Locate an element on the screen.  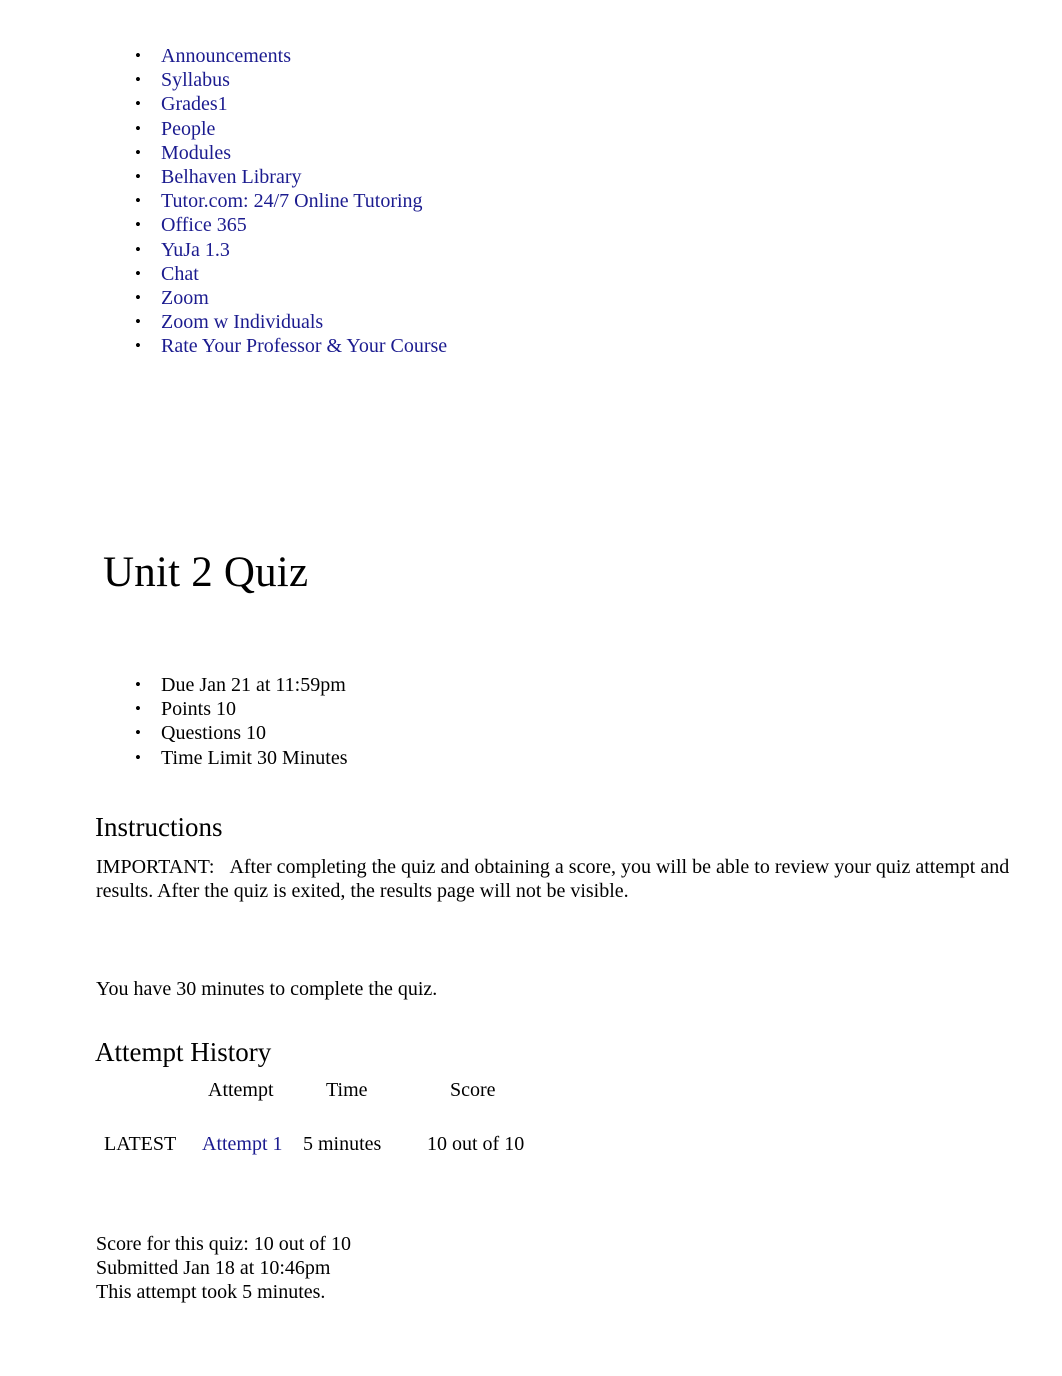
nav-link-zoom-w-individuals: Zoom w Individuals is located at coordinates (242, 322).